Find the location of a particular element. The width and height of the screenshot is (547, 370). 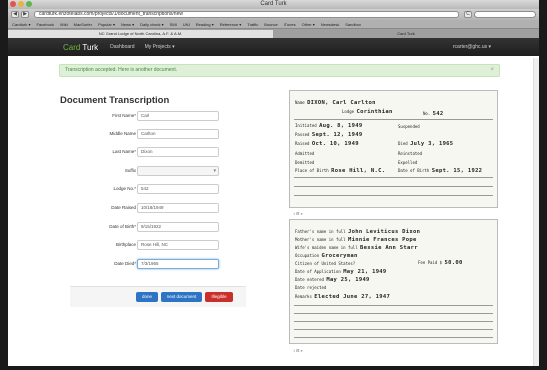

page-scrollbar is located at coordinates (536, 212).